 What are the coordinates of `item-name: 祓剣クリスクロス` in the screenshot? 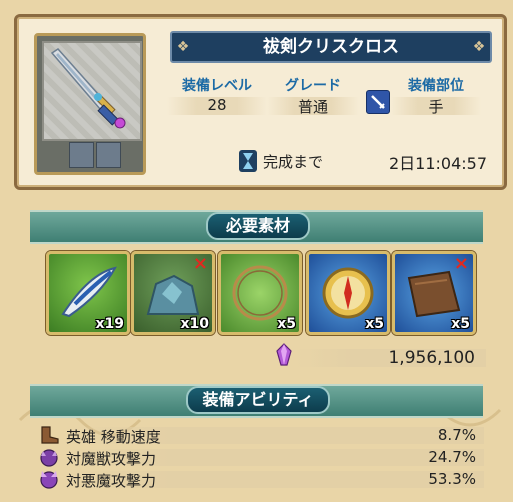 It's located at (331, 47).